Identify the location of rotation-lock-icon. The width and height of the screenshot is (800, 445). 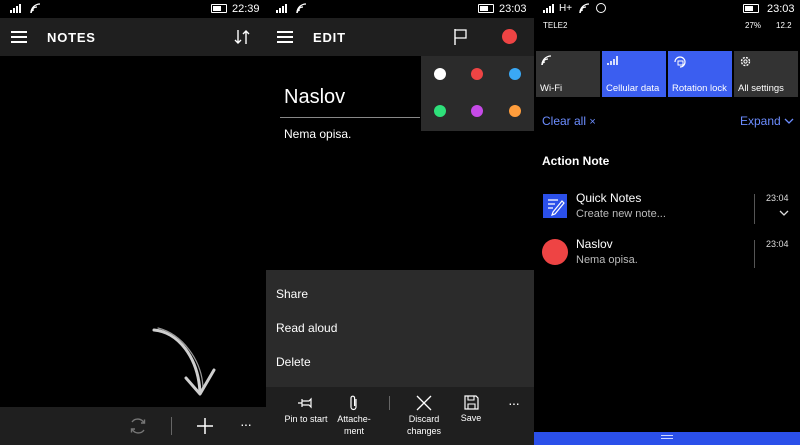
(680, 62).